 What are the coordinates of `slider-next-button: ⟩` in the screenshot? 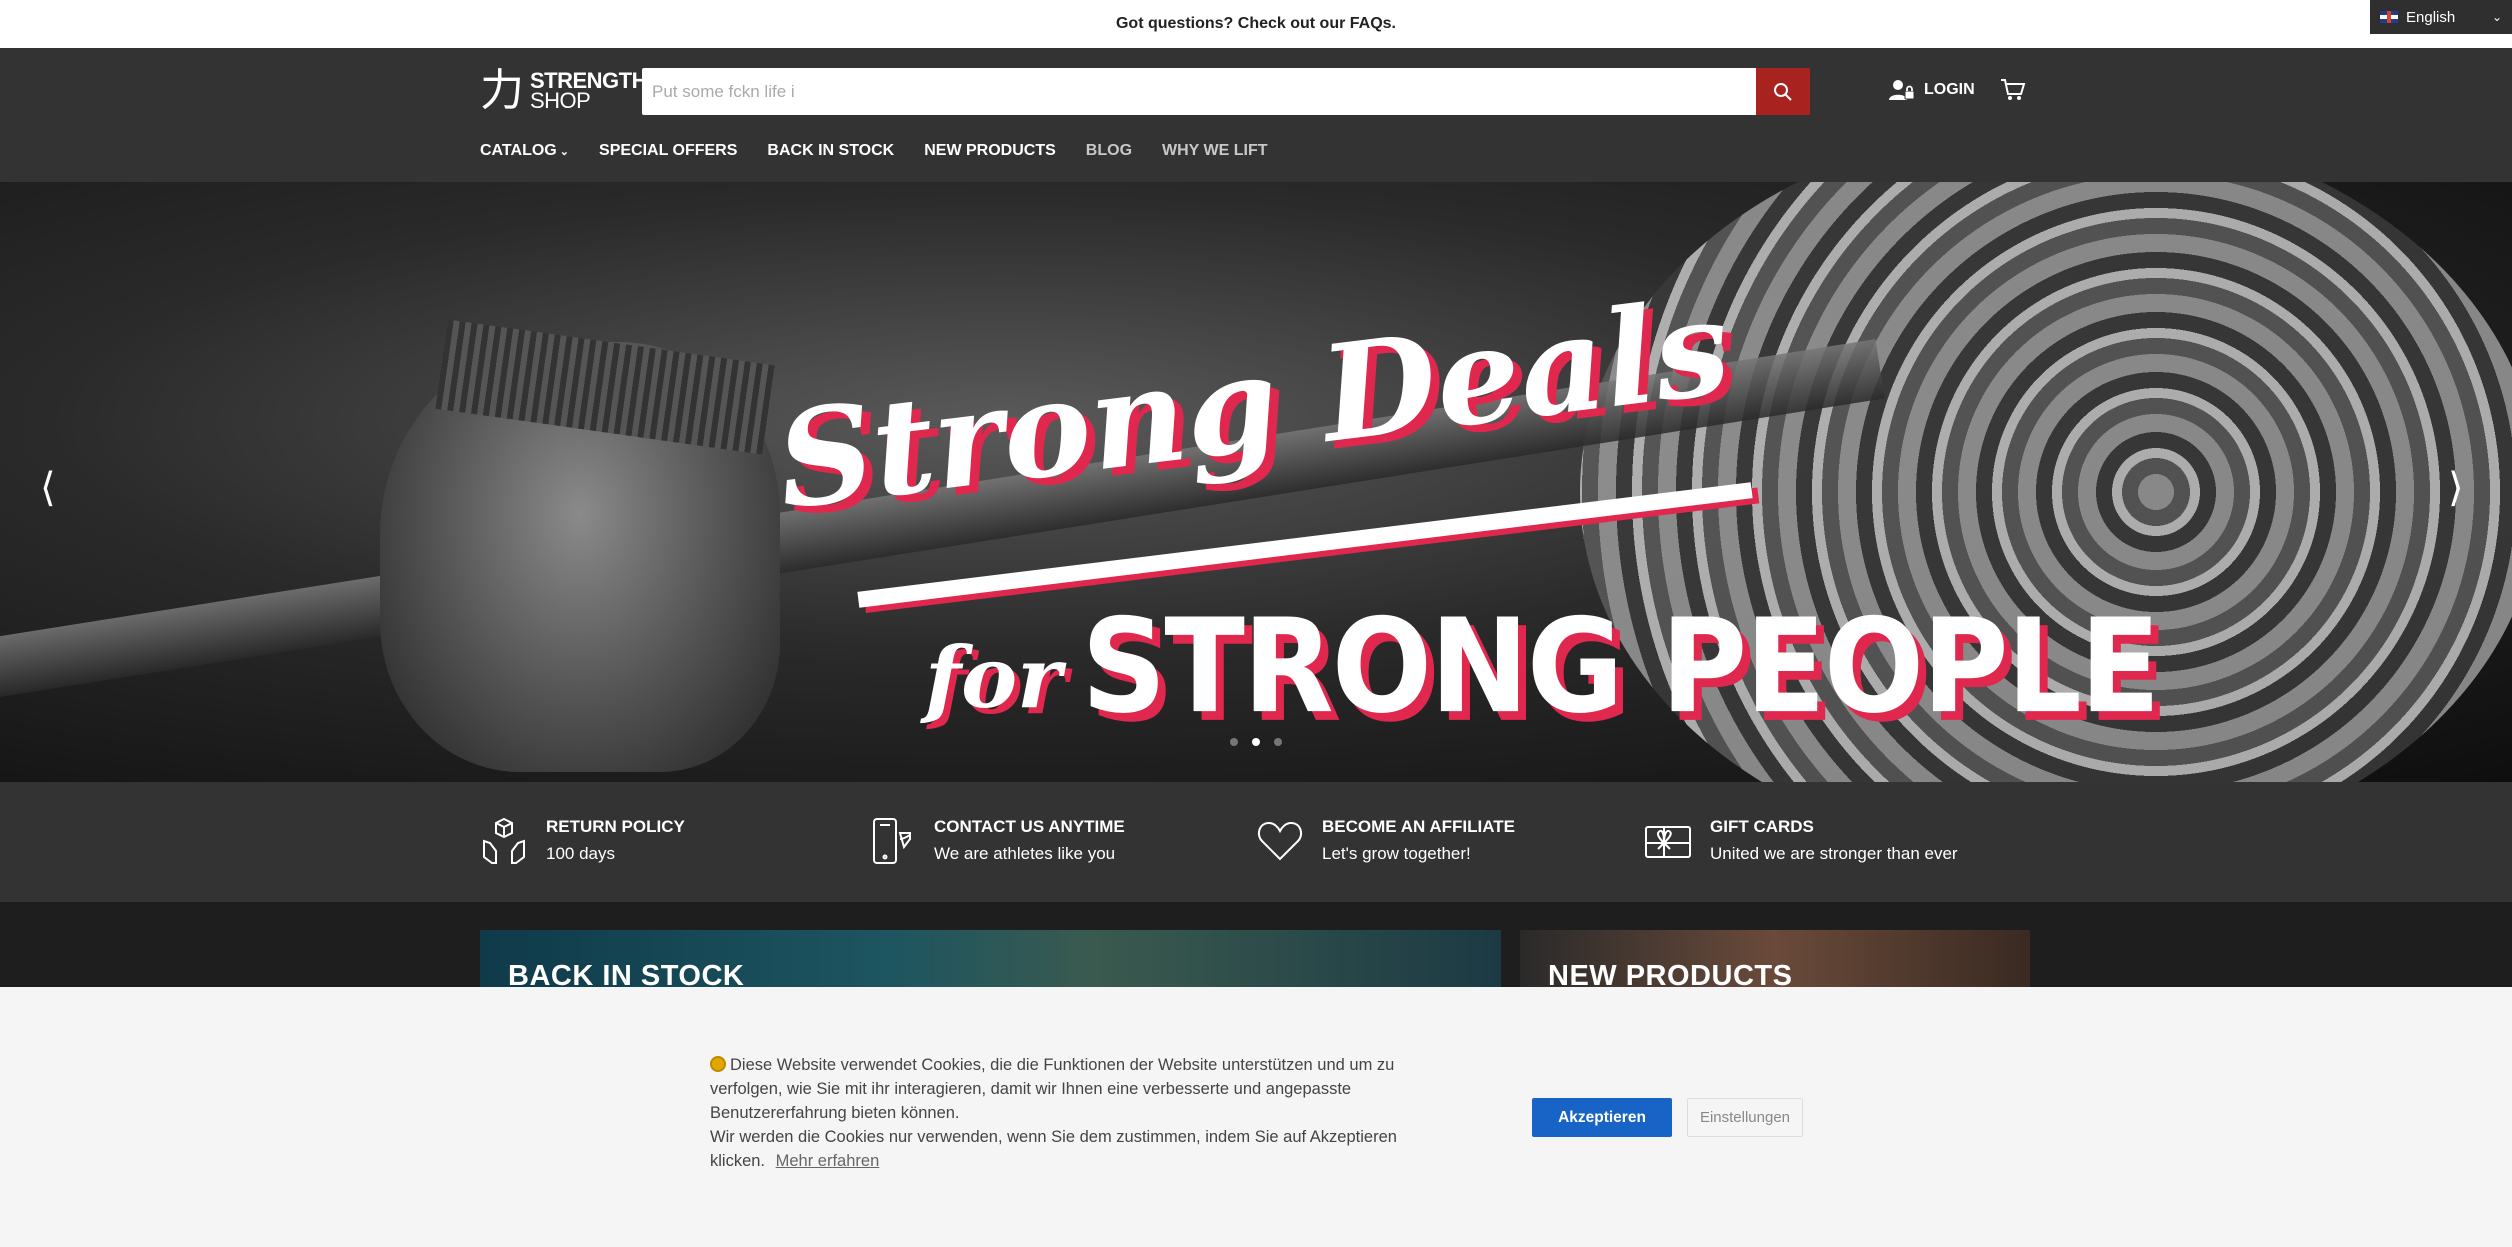 It's located at (2456, 488).